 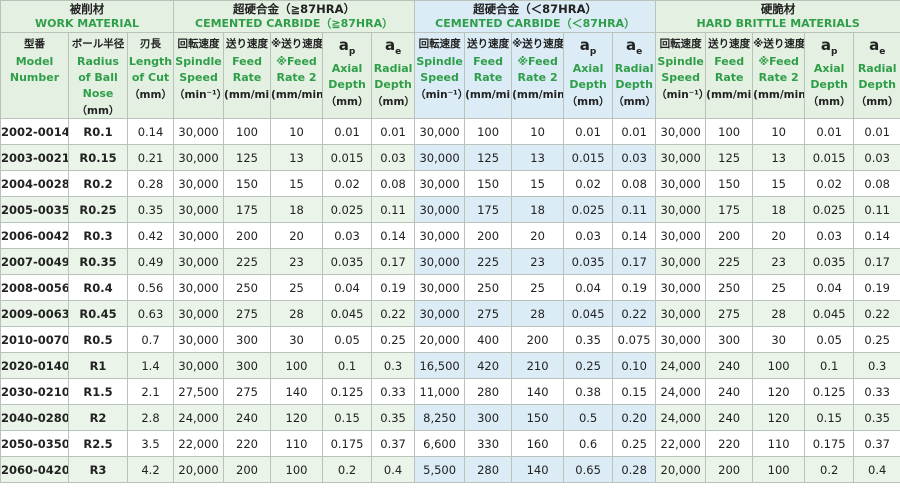 I want to click on model-number-cell: 2008-0056, so click(x=34, y=287).